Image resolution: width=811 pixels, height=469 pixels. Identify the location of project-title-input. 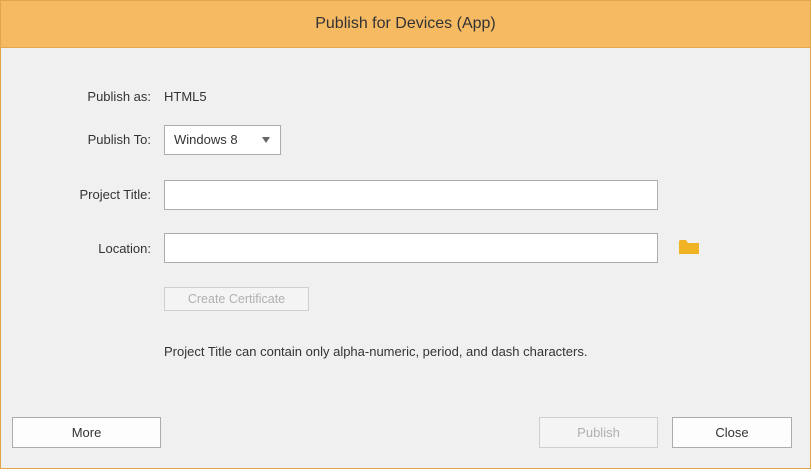
(411, 195).